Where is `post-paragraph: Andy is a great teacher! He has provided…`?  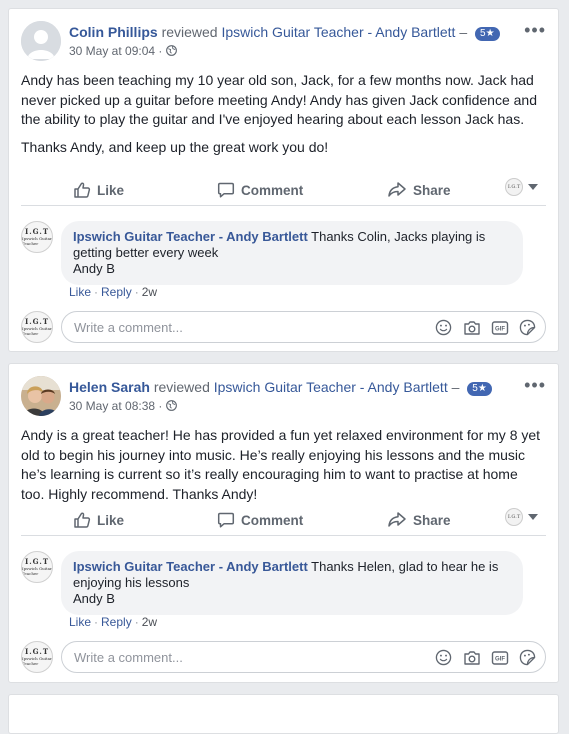
post-paragraph: Andy is a great teacher! He has provided… is located at coordinates (281, 464).